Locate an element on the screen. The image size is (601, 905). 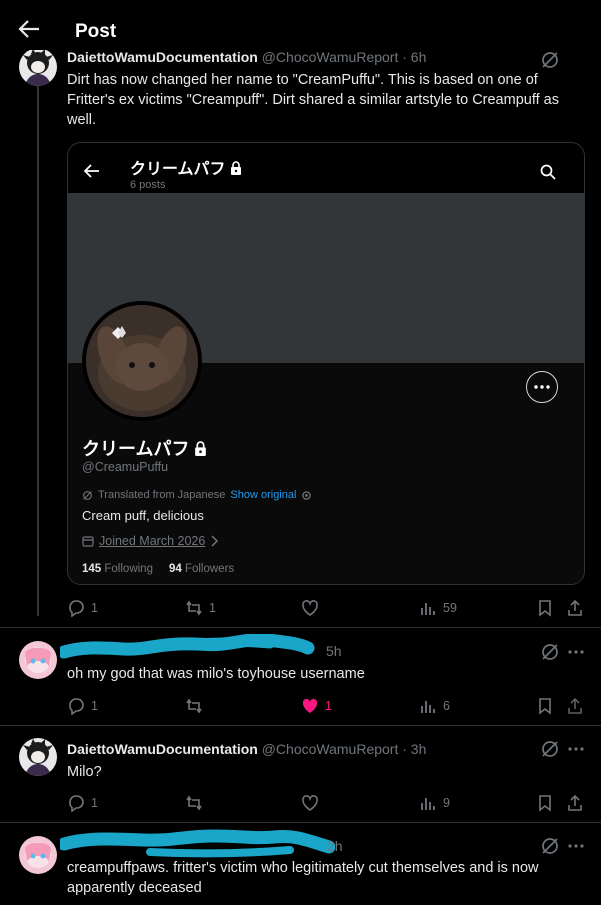
embed-bio: Cream puff, delicious is located at coordinates (143, 515).